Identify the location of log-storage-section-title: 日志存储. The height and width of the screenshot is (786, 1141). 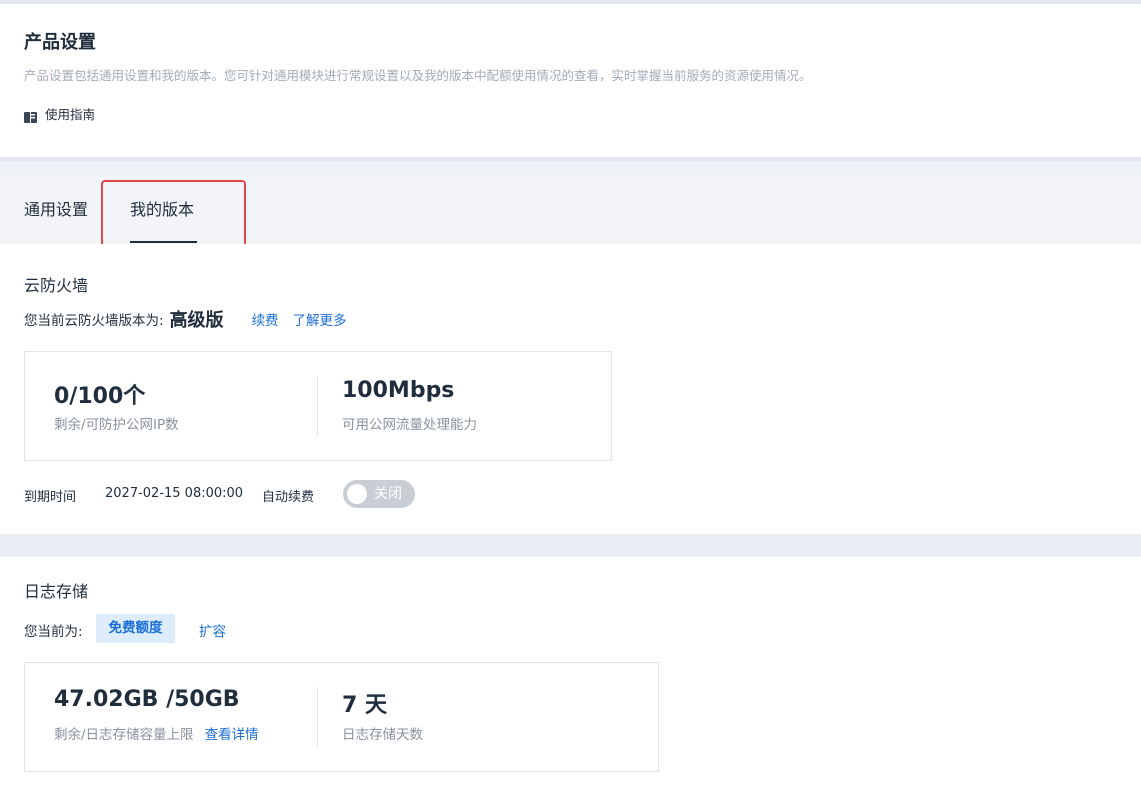
(56, 591).